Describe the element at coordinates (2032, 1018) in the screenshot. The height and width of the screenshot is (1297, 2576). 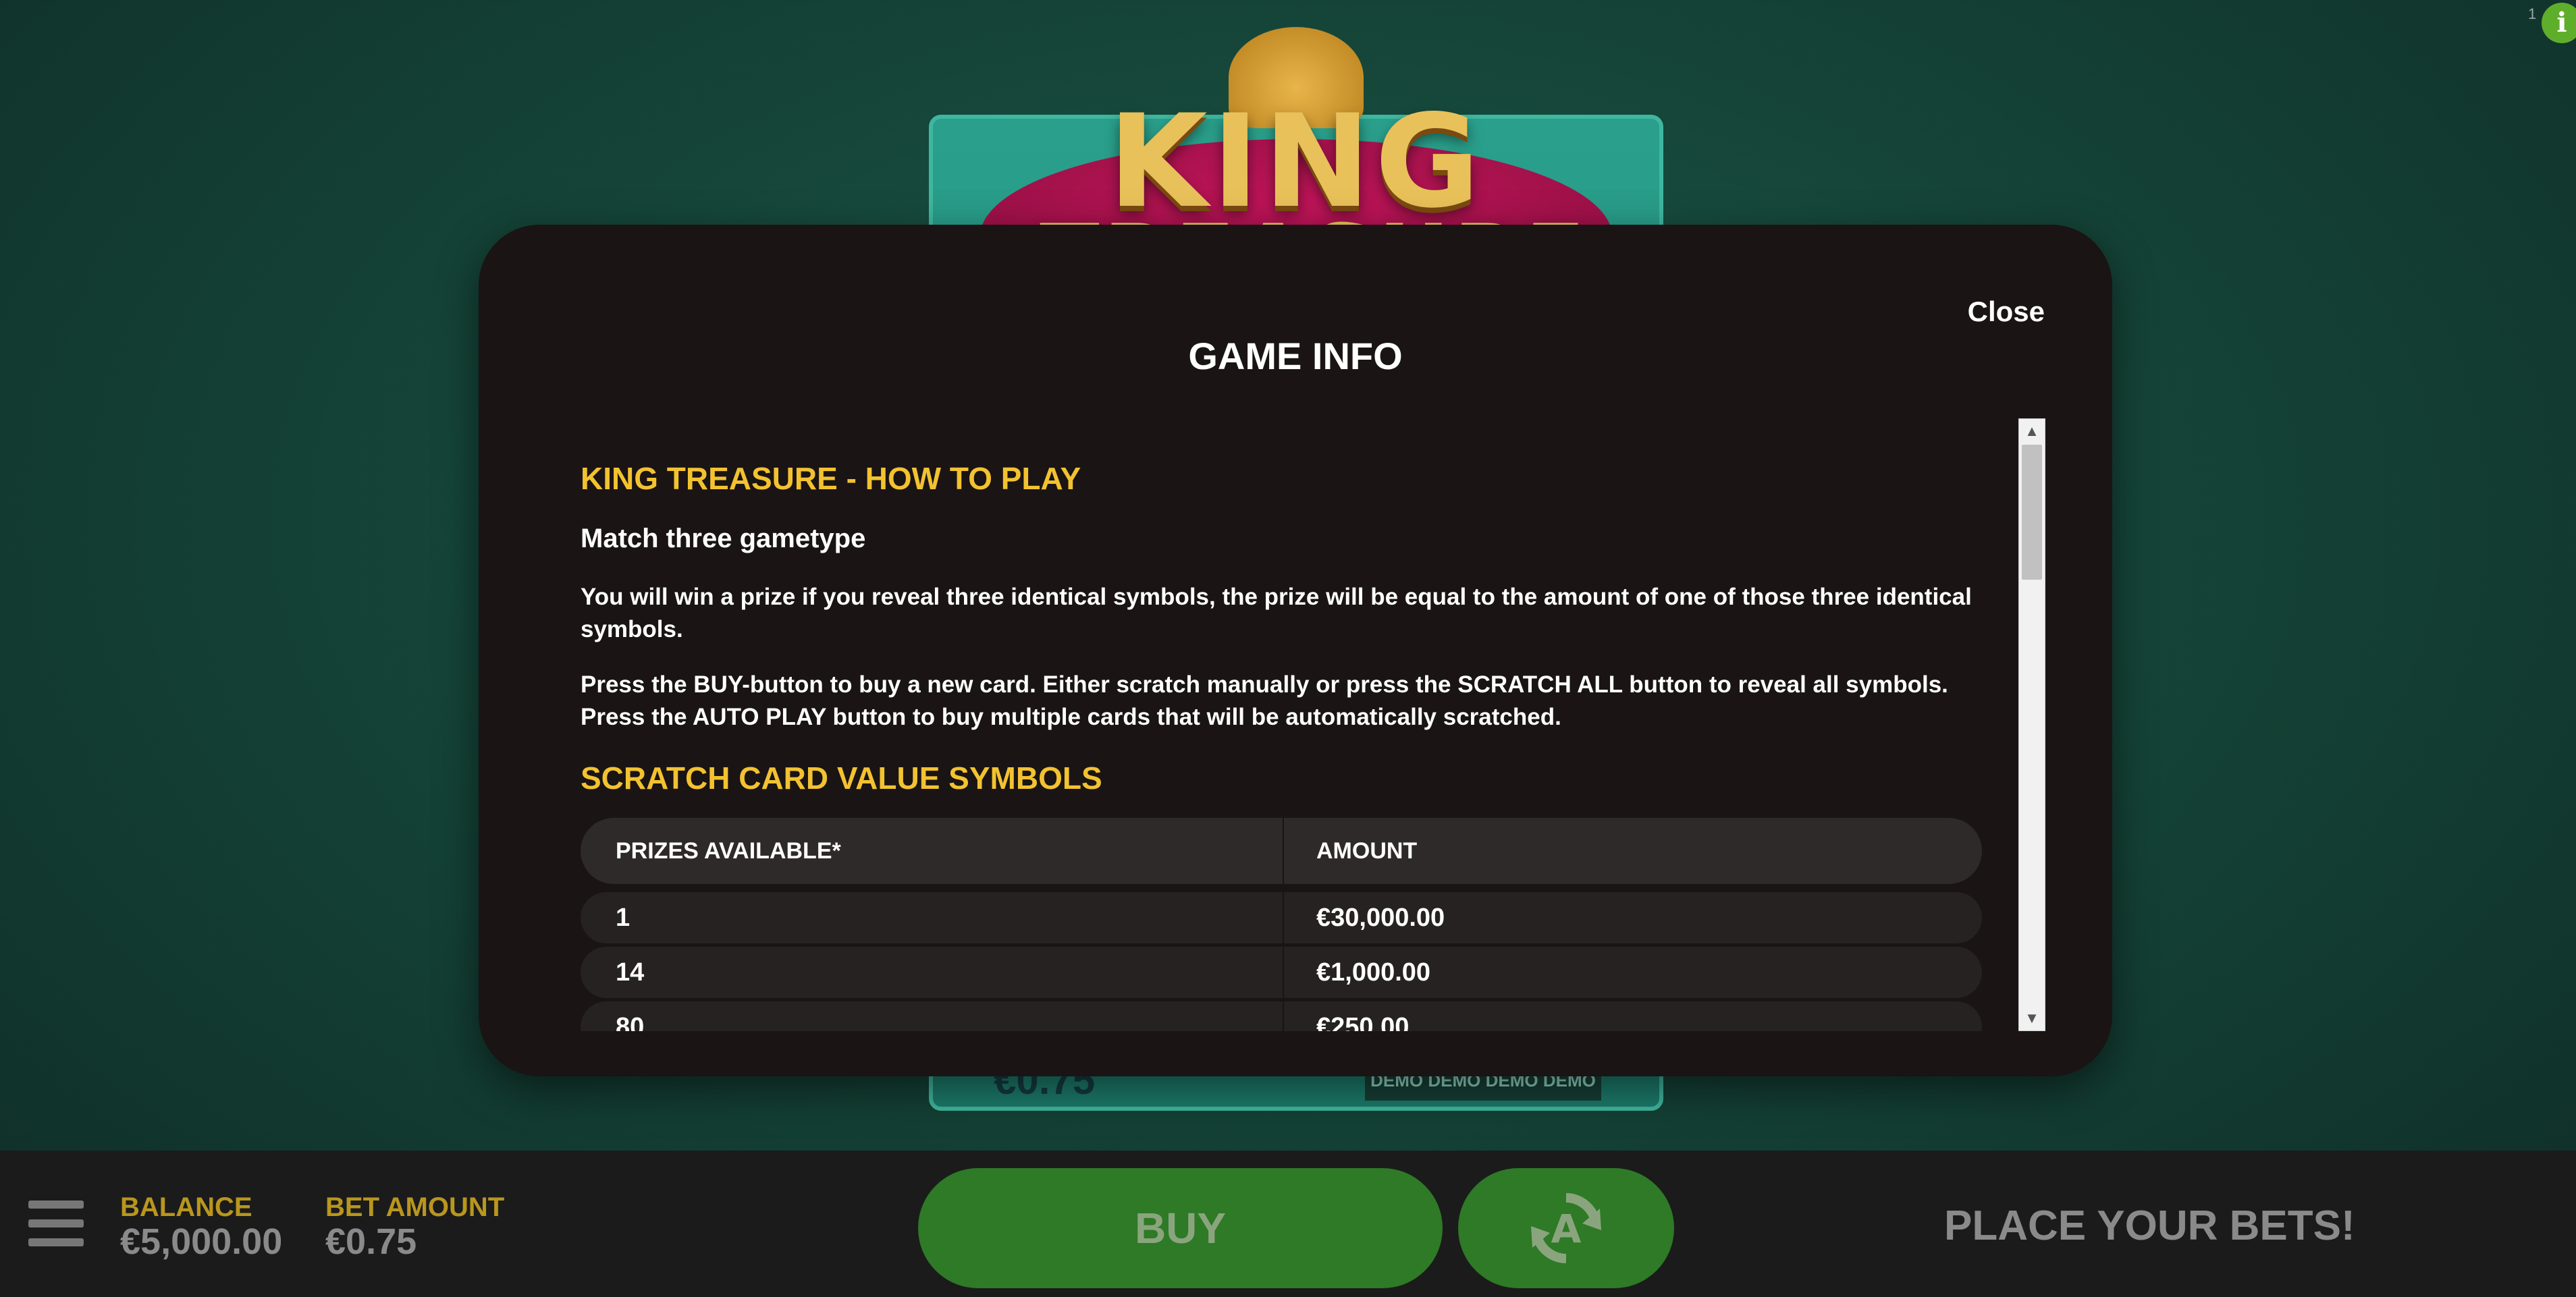
I see `scroll-down-arrow-icon: ▼` at that location.